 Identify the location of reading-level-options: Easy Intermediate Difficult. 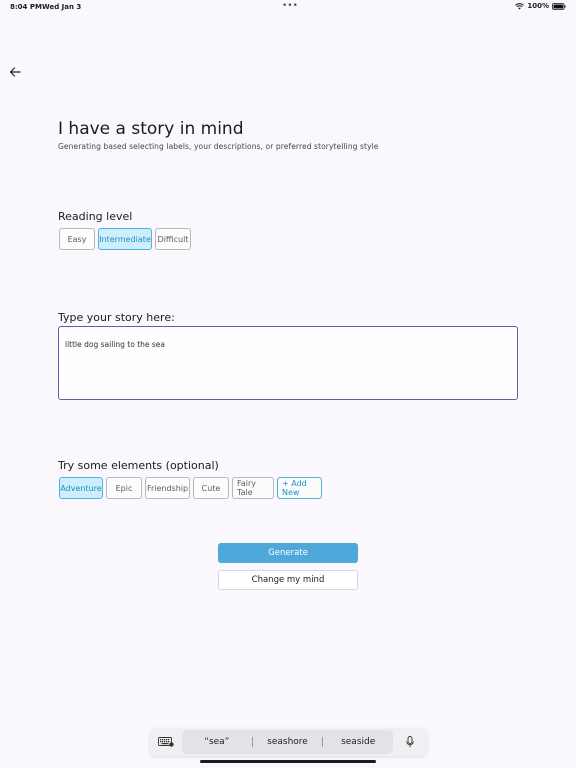
(125, 239).